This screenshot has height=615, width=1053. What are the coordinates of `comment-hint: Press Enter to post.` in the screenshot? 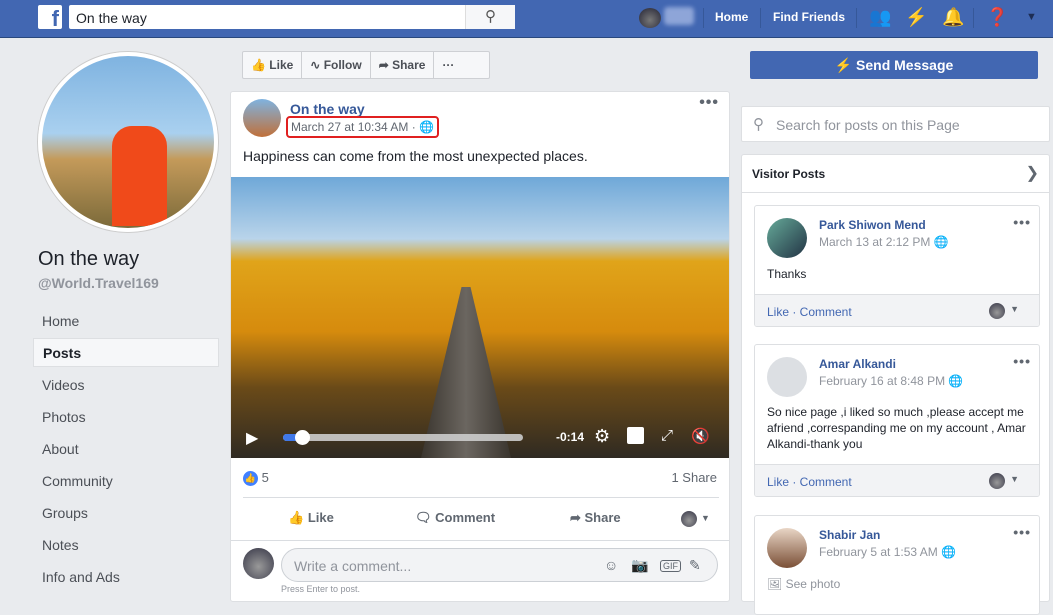 It's located at (321, 589).